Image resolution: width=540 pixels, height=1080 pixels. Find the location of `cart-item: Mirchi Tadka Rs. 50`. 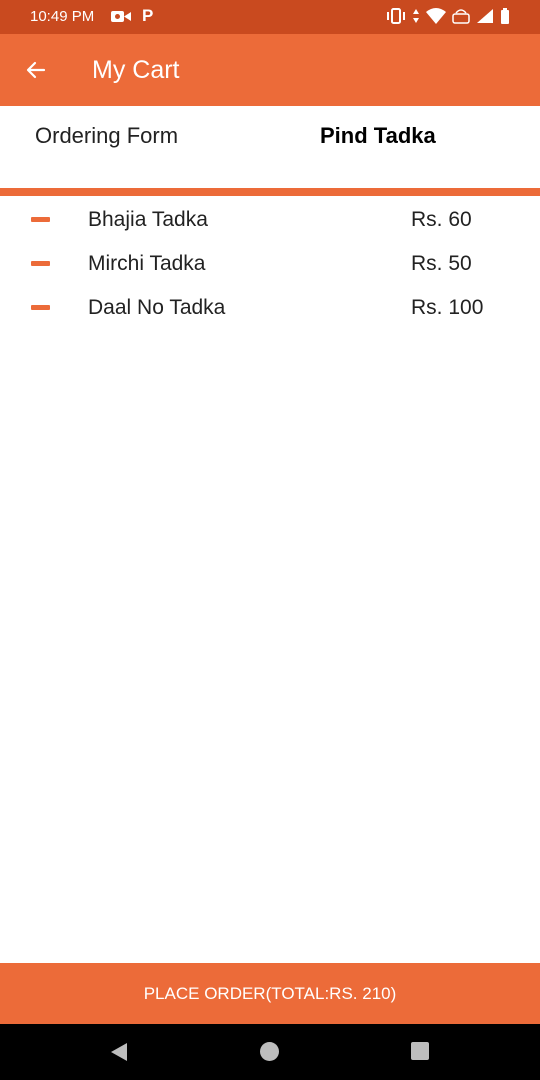

cart-item: Mirchi Tadka Rs. 50 is located at coordinates (270, 264).